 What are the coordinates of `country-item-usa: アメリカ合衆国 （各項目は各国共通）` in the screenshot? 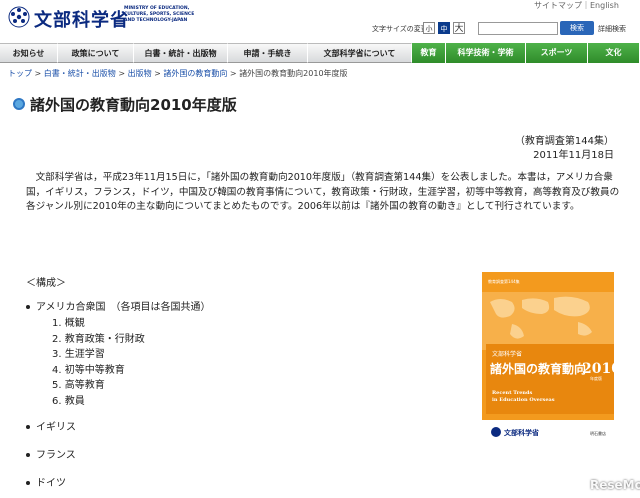 It's located at (118, 308).